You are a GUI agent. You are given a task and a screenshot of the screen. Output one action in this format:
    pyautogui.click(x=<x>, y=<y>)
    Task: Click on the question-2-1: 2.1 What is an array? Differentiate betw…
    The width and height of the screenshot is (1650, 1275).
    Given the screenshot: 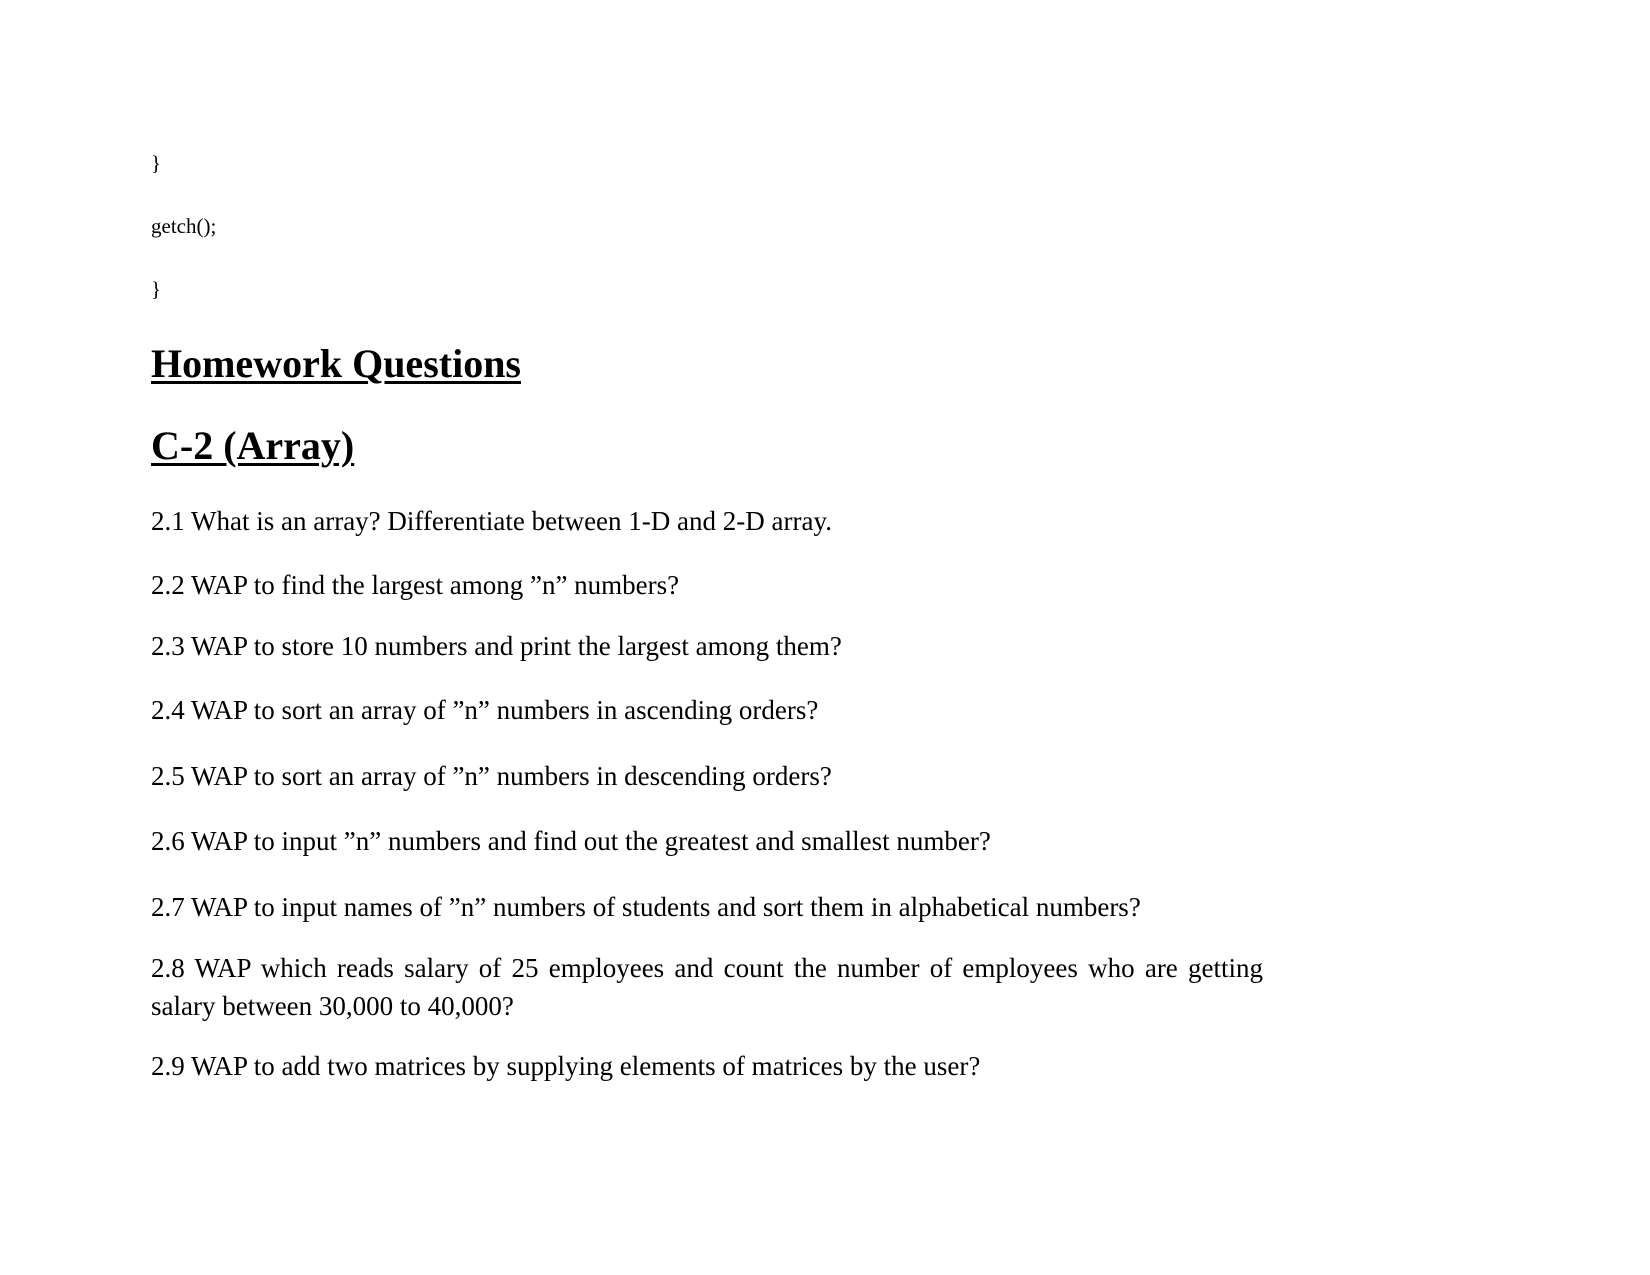 What is the action you would take?
    pyautogui.click(x=491, y=521)
    